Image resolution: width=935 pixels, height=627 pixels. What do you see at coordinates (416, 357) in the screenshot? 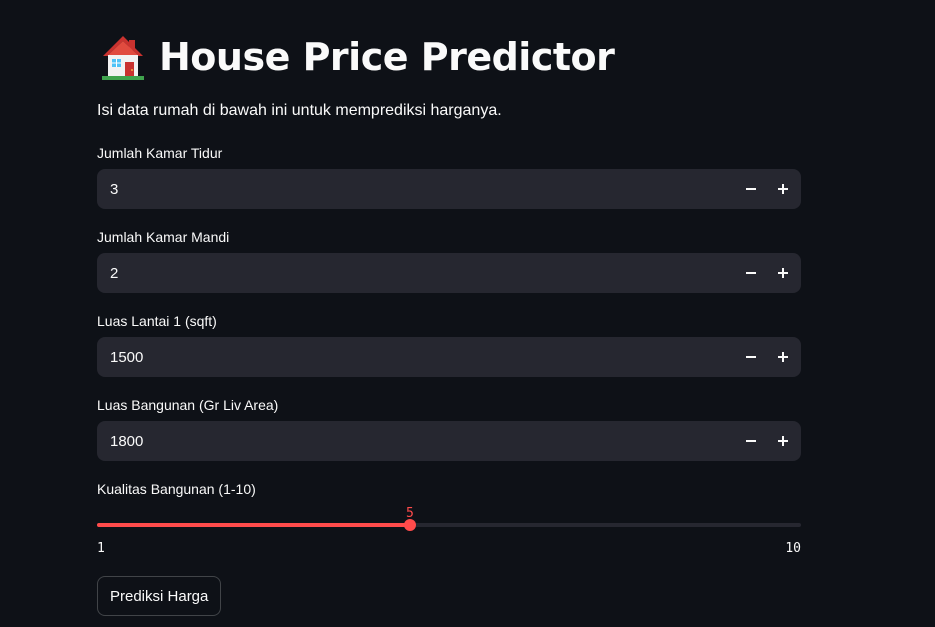
I see `first-floor-area-field` at bounding box center [416, 357].